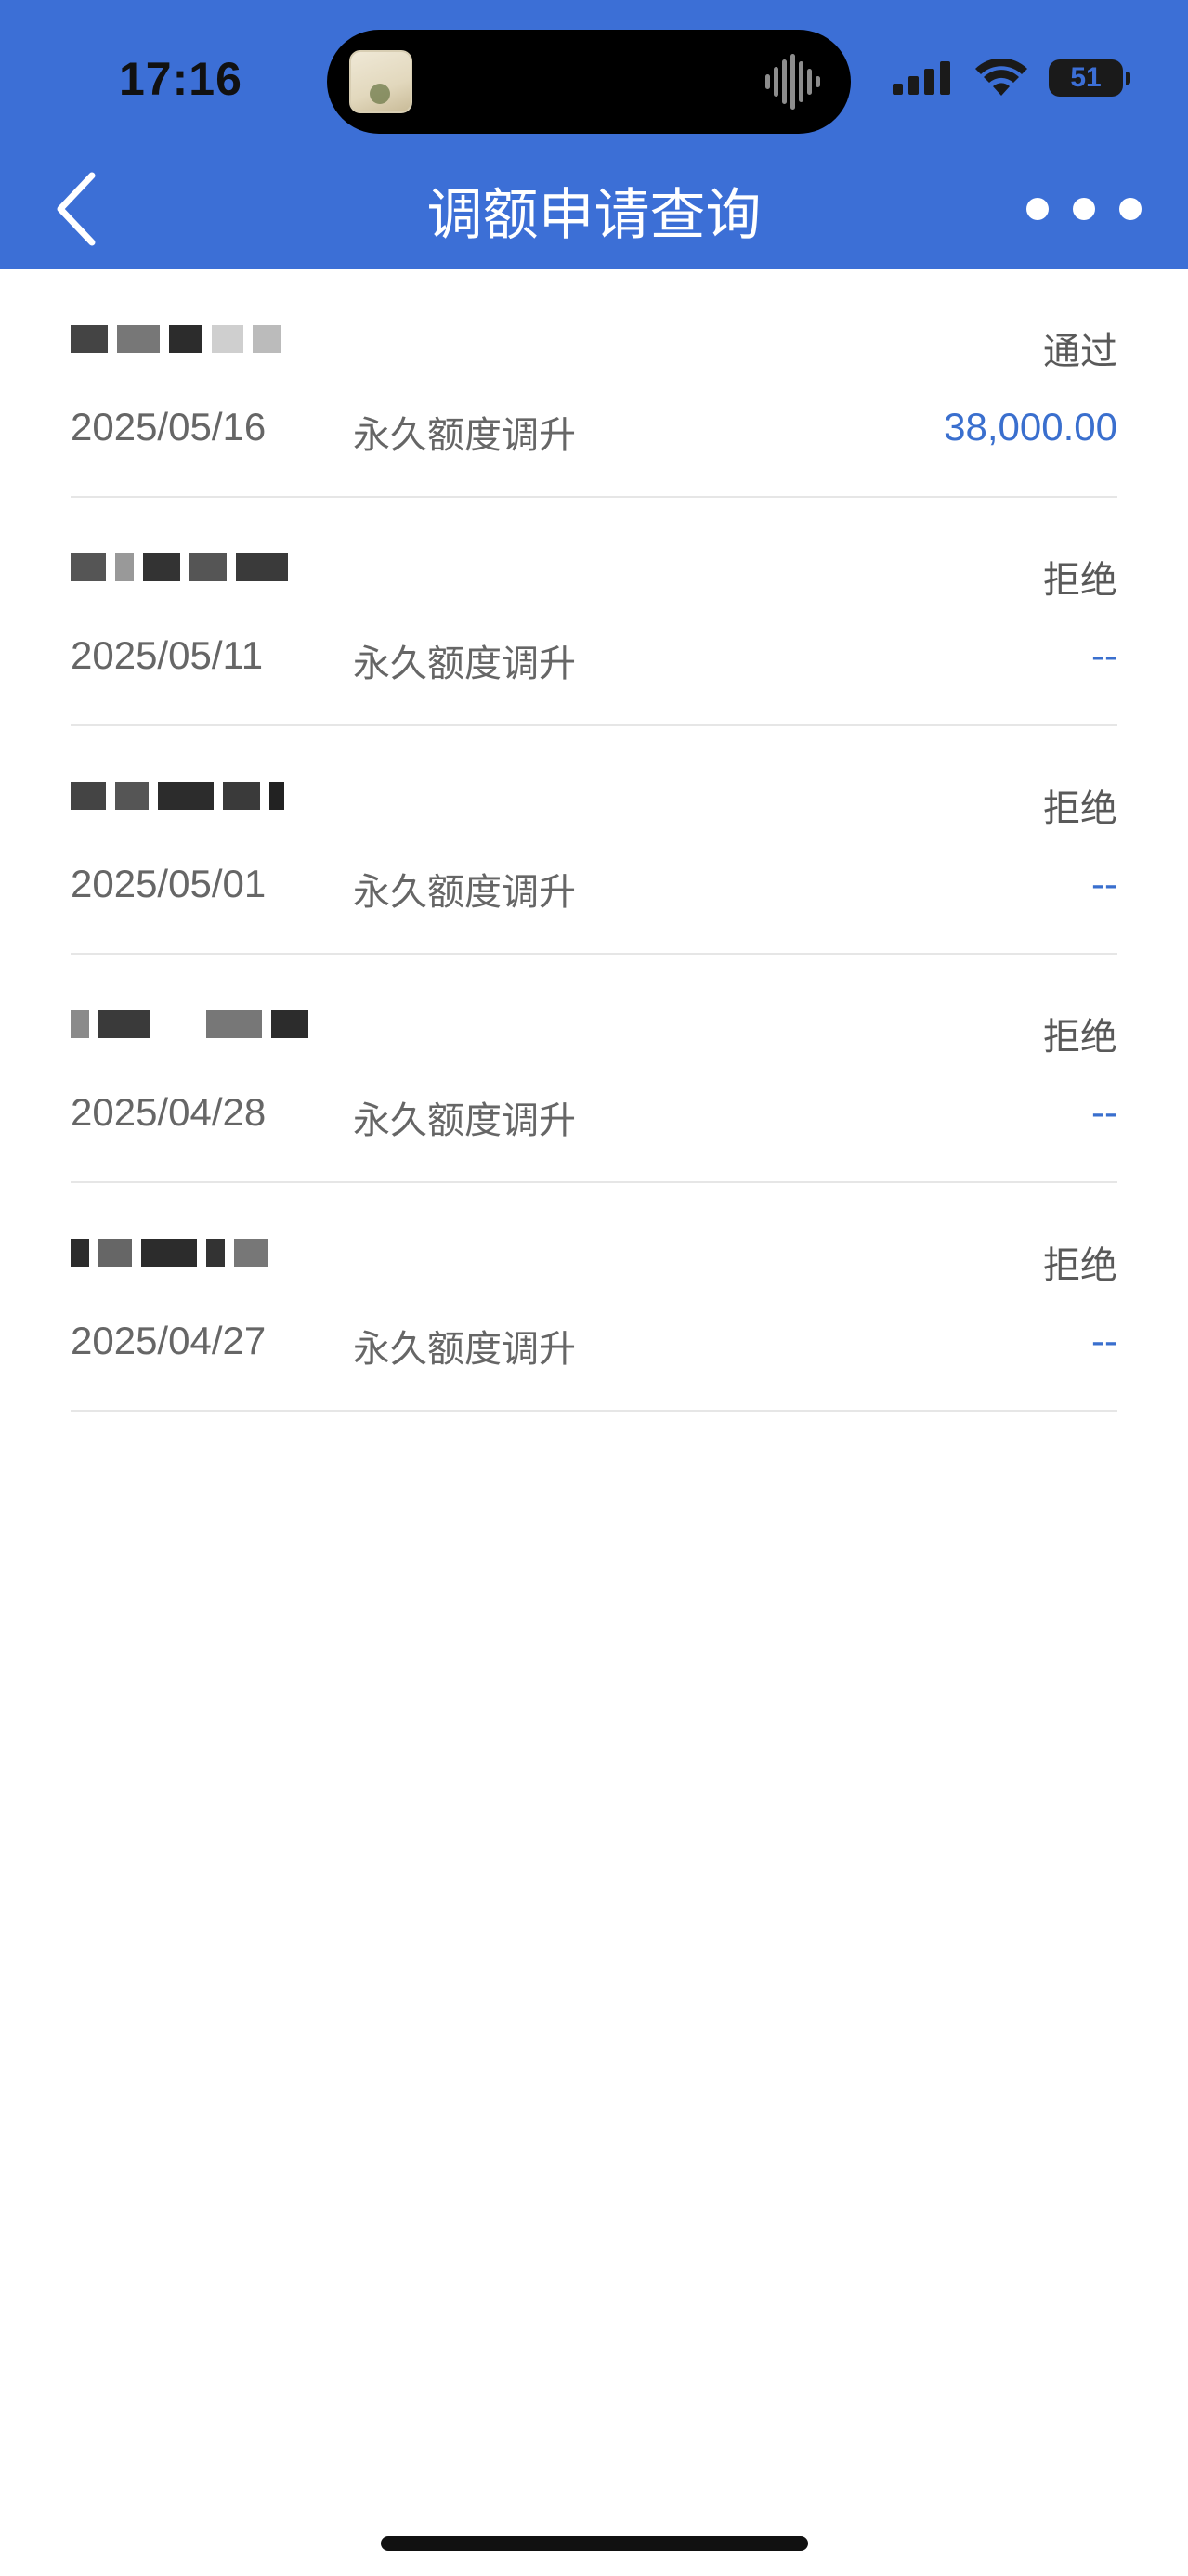 This screenshot has height=2576, width=1188. I want to click on battery-level: 51, so click(1086, 78).